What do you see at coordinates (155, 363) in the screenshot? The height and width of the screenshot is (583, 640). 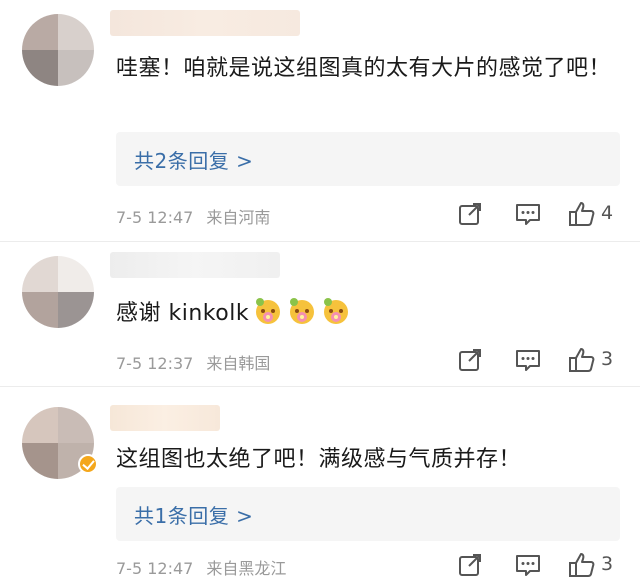 I see `comment-time: 7-5 12:37` at bounding box center [155, 363].